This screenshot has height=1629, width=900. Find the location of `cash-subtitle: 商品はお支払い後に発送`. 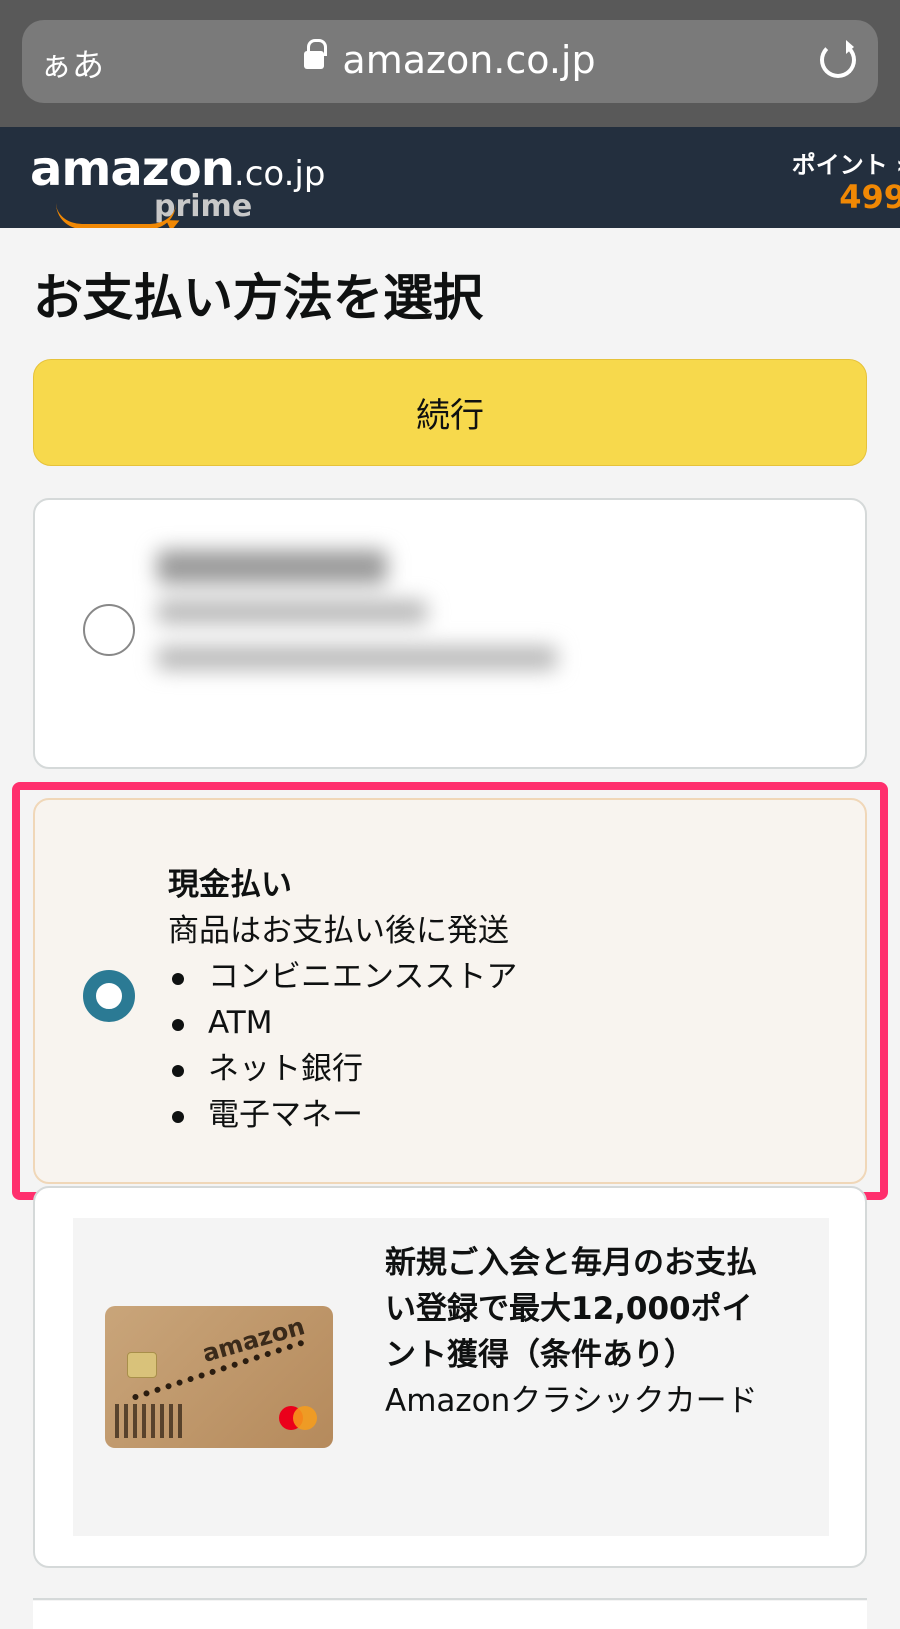

cash-subtitle: 商品はお支払い後に発送 is located at coordinates (338, 931).